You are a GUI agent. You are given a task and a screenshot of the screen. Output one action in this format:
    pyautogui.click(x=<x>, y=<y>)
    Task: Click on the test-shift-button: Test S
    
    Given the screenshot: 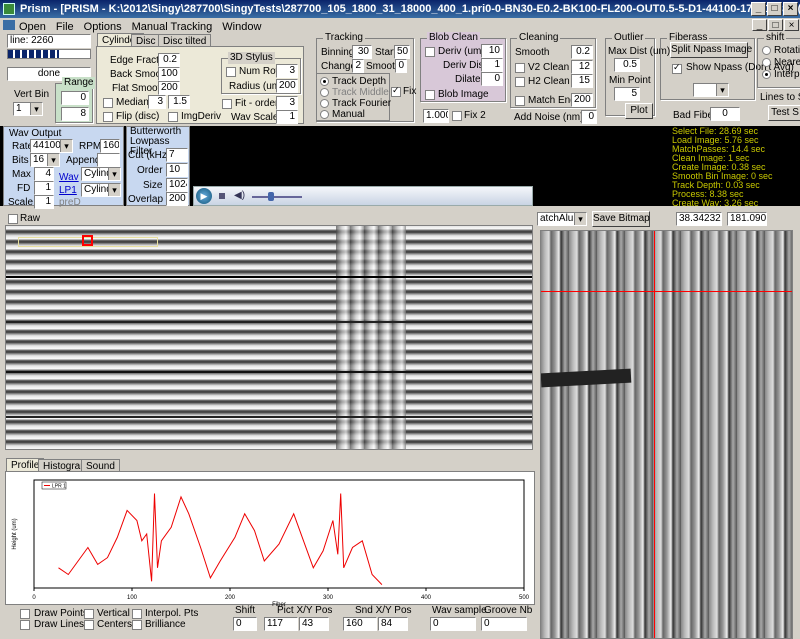 What is the action you would take?
    pyautogui.click(x=784, y=113)
    